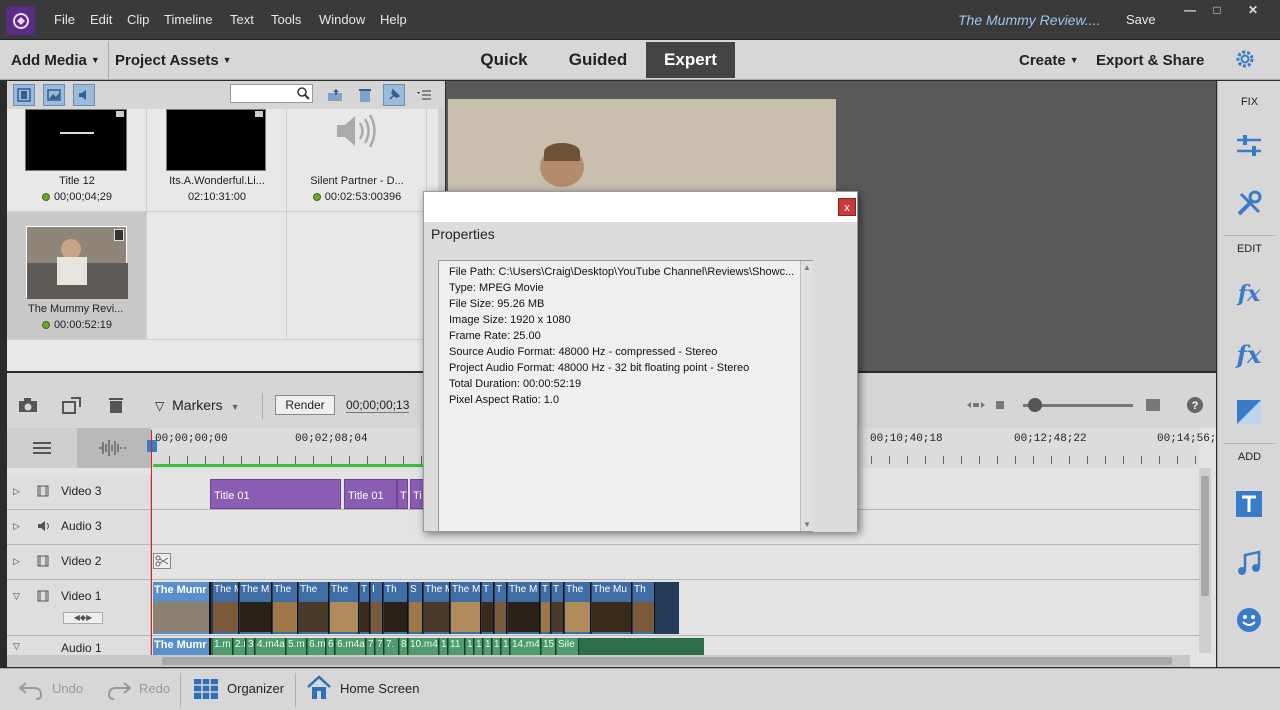 The width and height of the screenshot is (1280, 710). What do you see at coordinates (335, 95) in the screenshot?
I see `new-folder-icon` at bounding box center [335, 95].